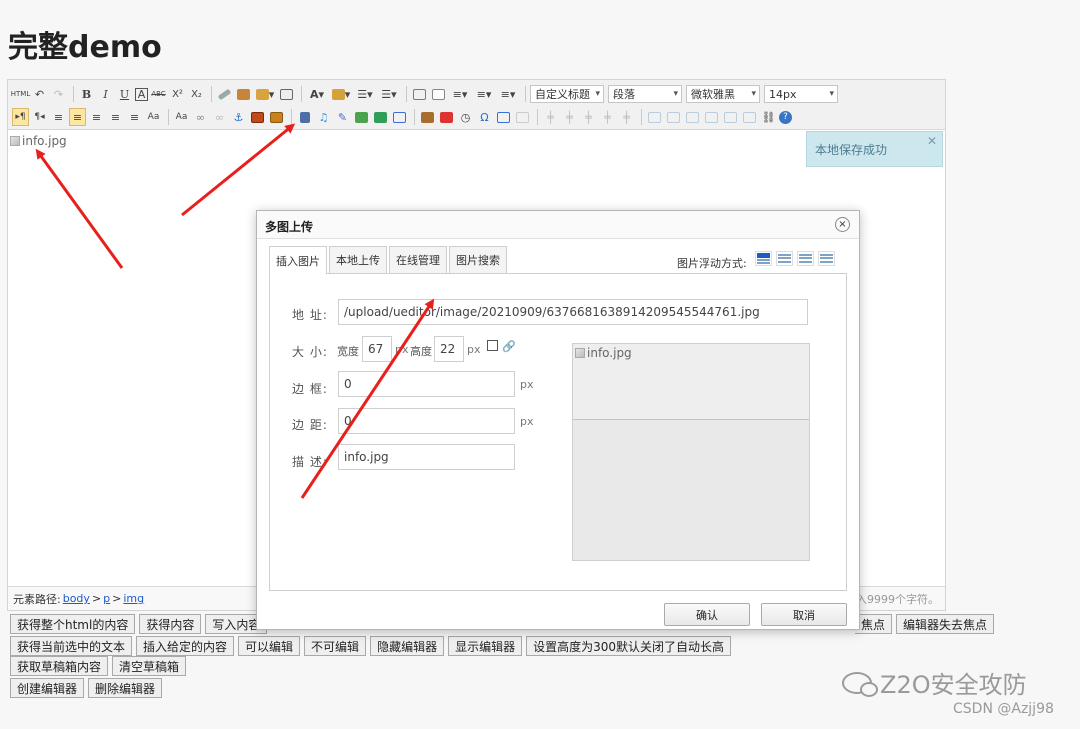  Describe the element at coordinates (460, 94) in the screenshot. I see `rowspacingtop-icon: ≡▾` at that location.